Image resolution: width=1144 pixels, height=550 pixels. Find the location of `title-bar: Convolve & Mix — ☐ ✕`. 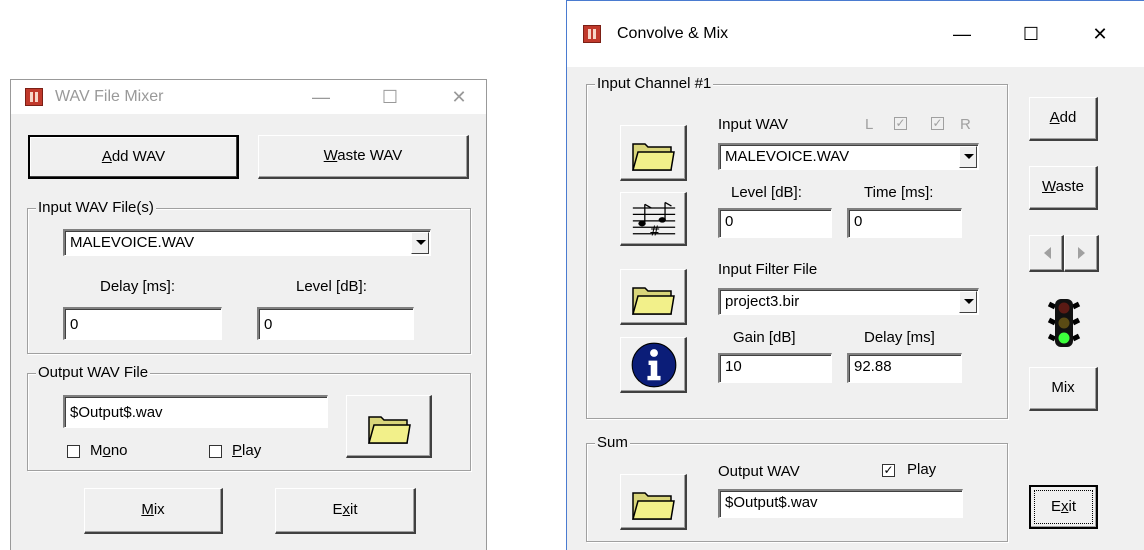

title-bar: Convolve & Mix — ☐ ✕ is located at coordinates (855, 34).